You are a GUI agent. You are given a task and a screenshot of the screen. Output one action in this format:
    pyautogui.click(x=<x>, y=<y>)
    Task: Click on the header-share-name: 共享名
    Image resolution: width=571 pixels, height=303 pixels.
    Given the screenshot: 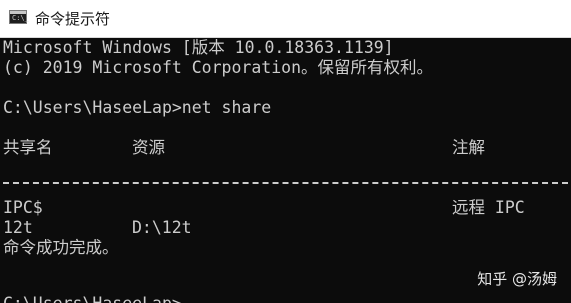 What is the action you would take?
    pyautogui.click(x=28, y=147)
    